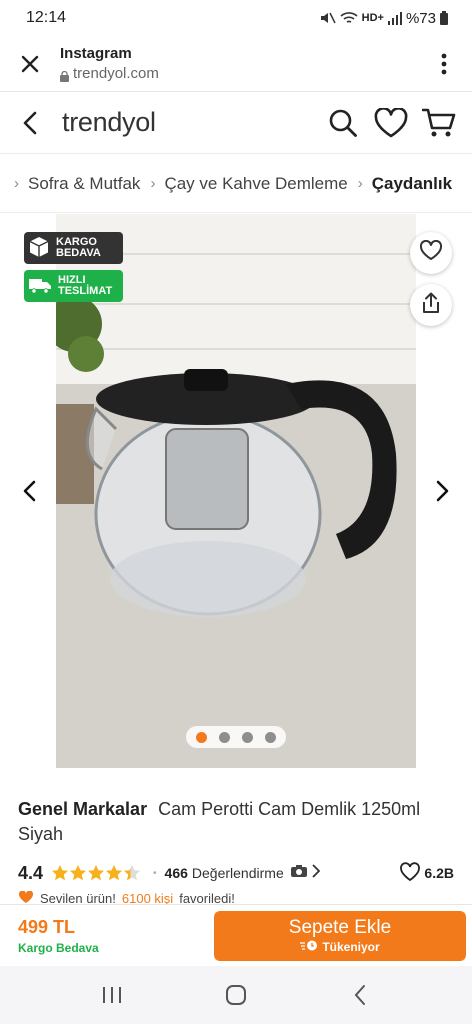 Image resolution: width=472 pixels, height=1024 pixels. I want to click on price-block: 499 TL Kargo Bedava, so click(116, 936).